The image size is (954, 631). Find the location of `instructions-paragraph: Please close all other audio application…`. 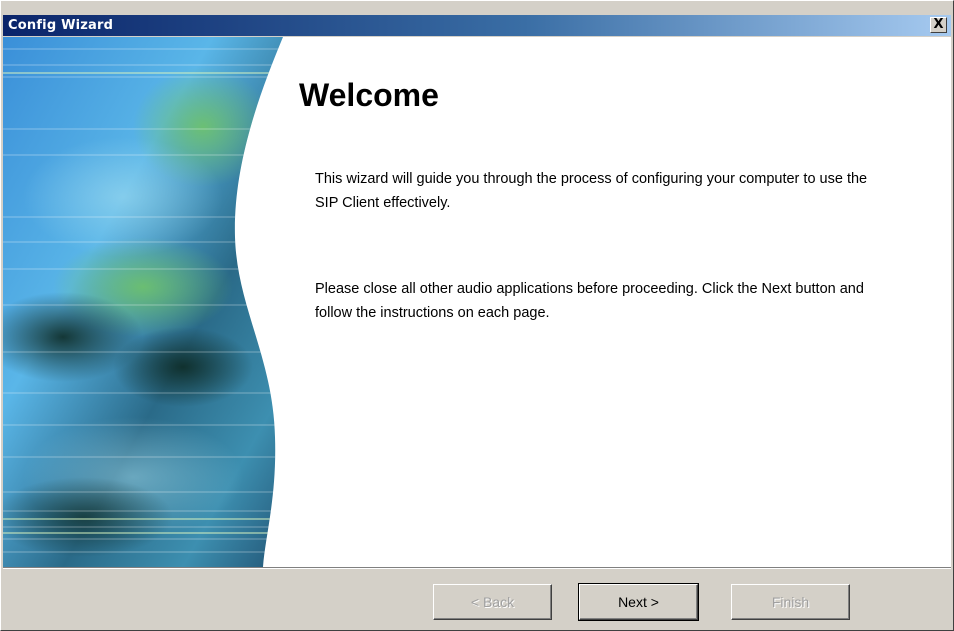

instructions-paragraph: Please close all other audio application… is located at coordinates (589, 301).